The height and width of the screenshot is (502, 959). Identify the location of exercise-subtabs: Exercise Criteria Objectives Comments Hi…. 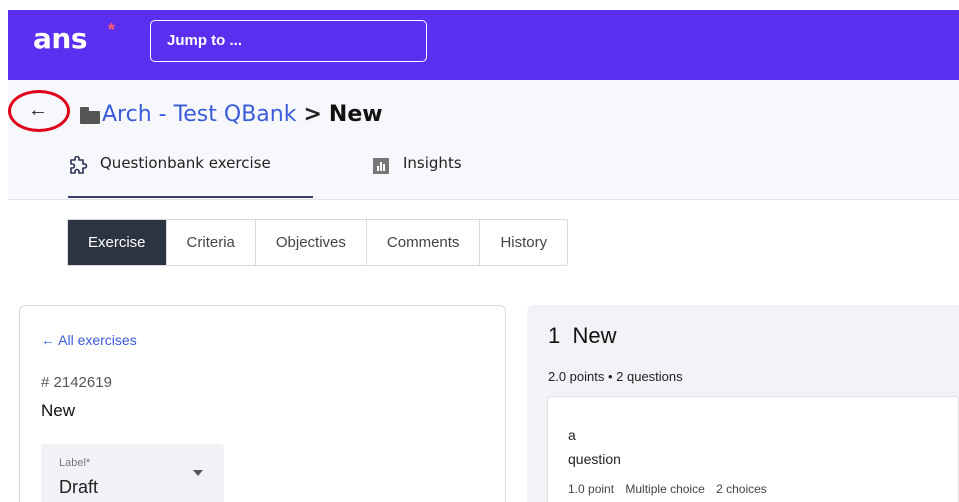
(318, 242).